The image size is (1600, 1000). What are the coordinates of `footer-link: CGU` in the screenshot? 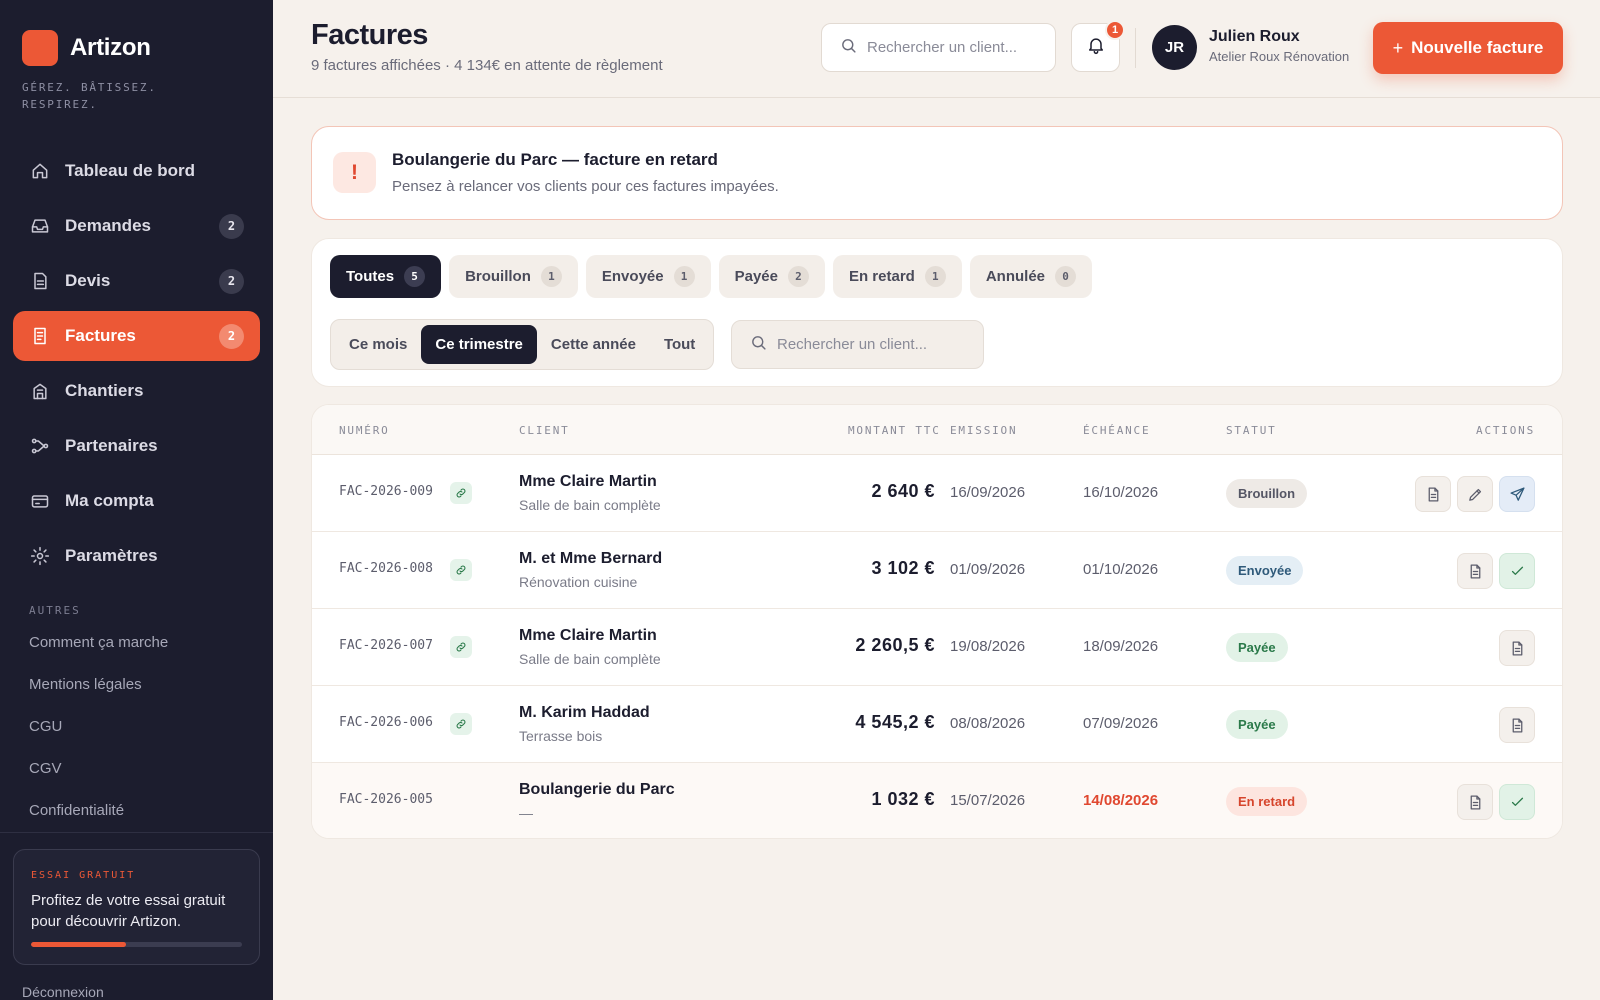 It's located at (98, 738).